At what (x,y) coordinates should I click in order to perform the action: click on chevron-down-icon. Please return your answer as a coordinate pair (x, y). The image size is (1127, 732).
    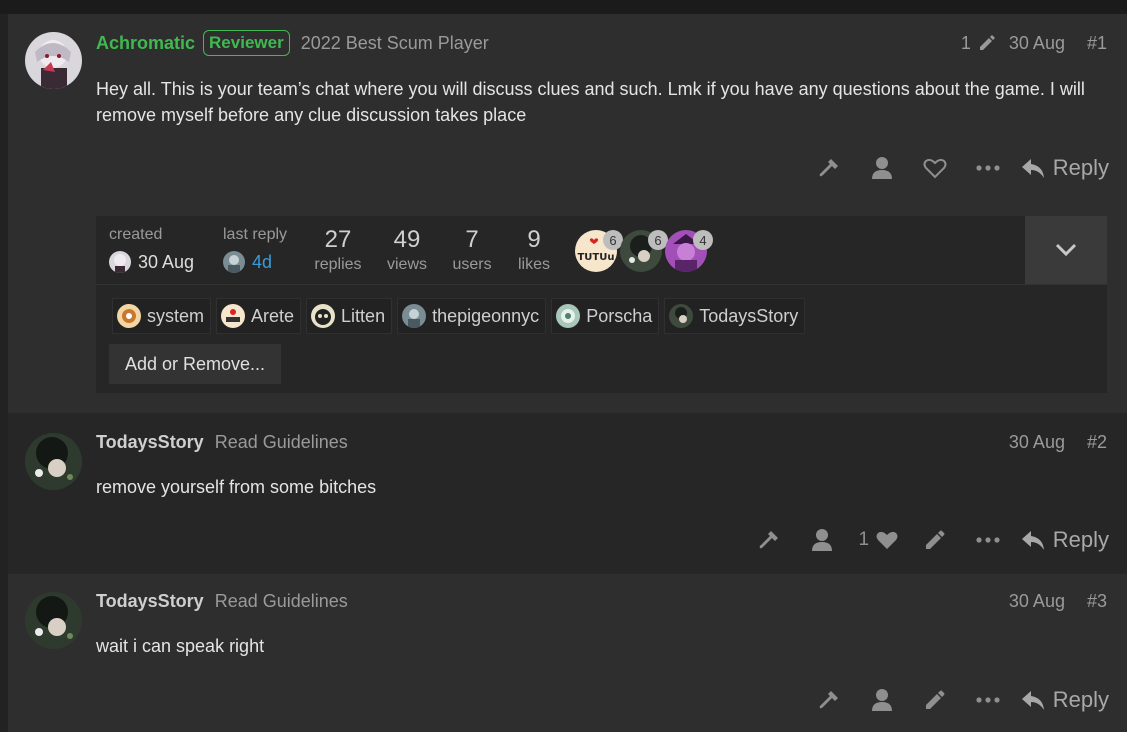
    Looking at the image, I should click on (1066, 250).